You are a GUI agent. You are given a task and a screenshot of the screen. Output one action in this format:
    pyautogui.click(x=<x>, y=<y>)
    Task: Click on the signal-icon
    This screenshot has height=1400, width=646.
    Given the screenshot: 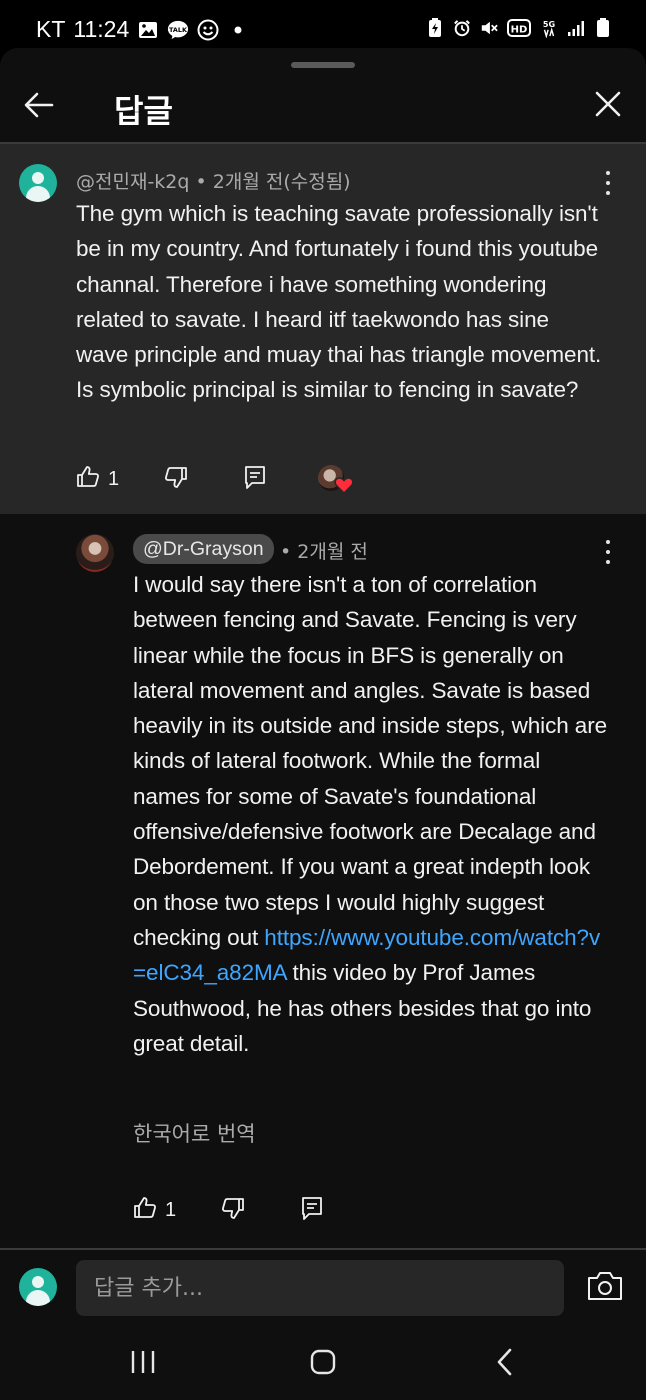 What is the action you would take?
    pyautogui.click(x=576, y=28)
    